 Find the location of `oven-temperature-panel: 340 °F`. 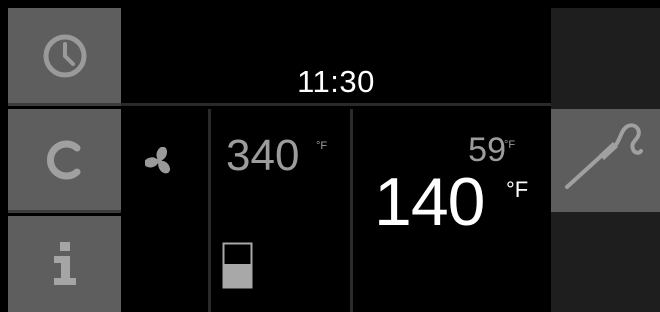

oven-temperature-panel: 340 °F is located at coordinates (280, 210).